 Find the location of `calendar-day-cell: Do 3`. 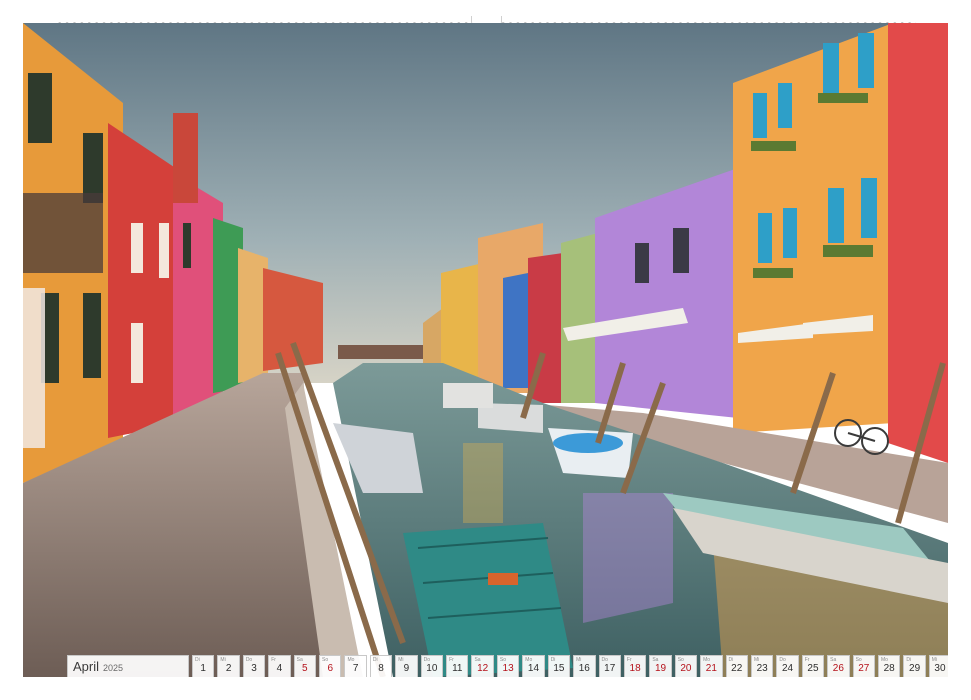

calendar-day-cell: Do 3 is located at coordinates (254, 666).